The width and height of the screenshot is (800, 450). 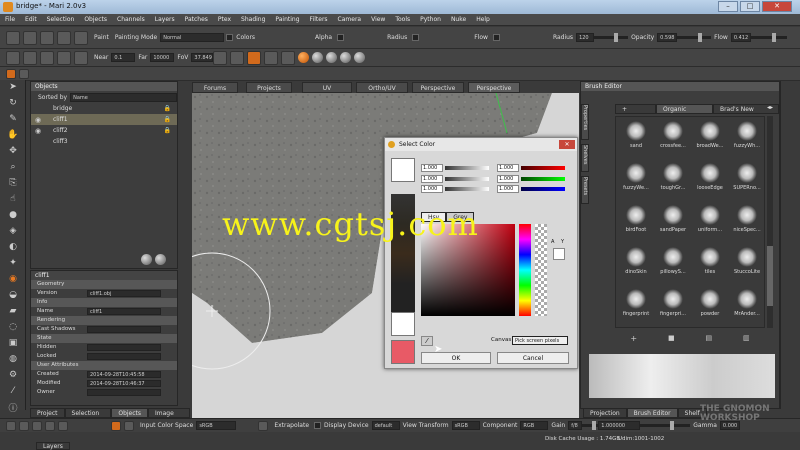 What do you see at coordinates (13, 151) in the screenshot?
I see `move-tool-icon: ✥` at bounding box center [13, 151].